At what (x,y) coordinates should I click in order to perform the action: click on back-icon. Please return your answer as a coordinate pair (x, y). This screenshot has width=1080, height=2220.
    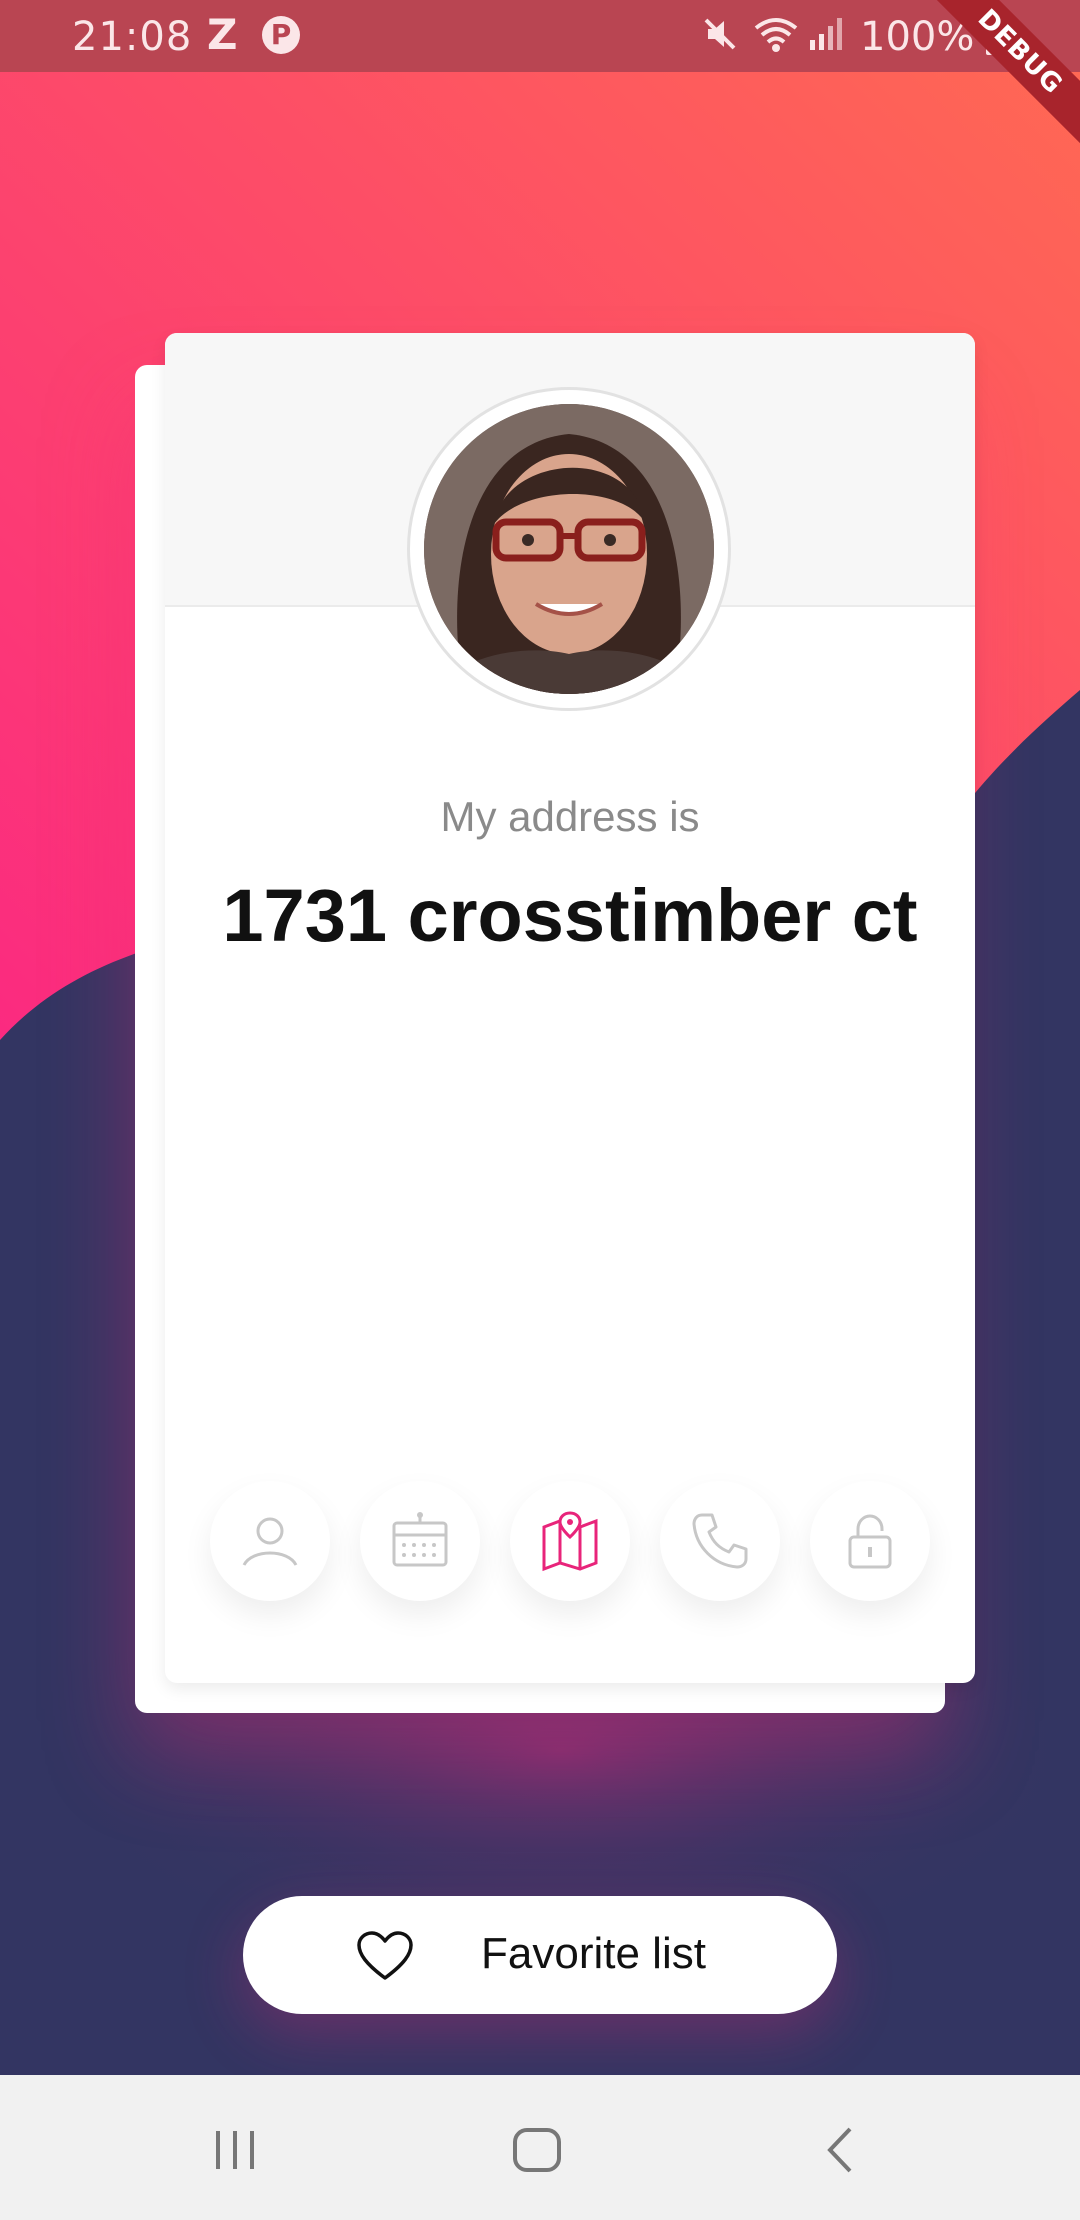
    Looking at the image, I should click on (839, 2150).